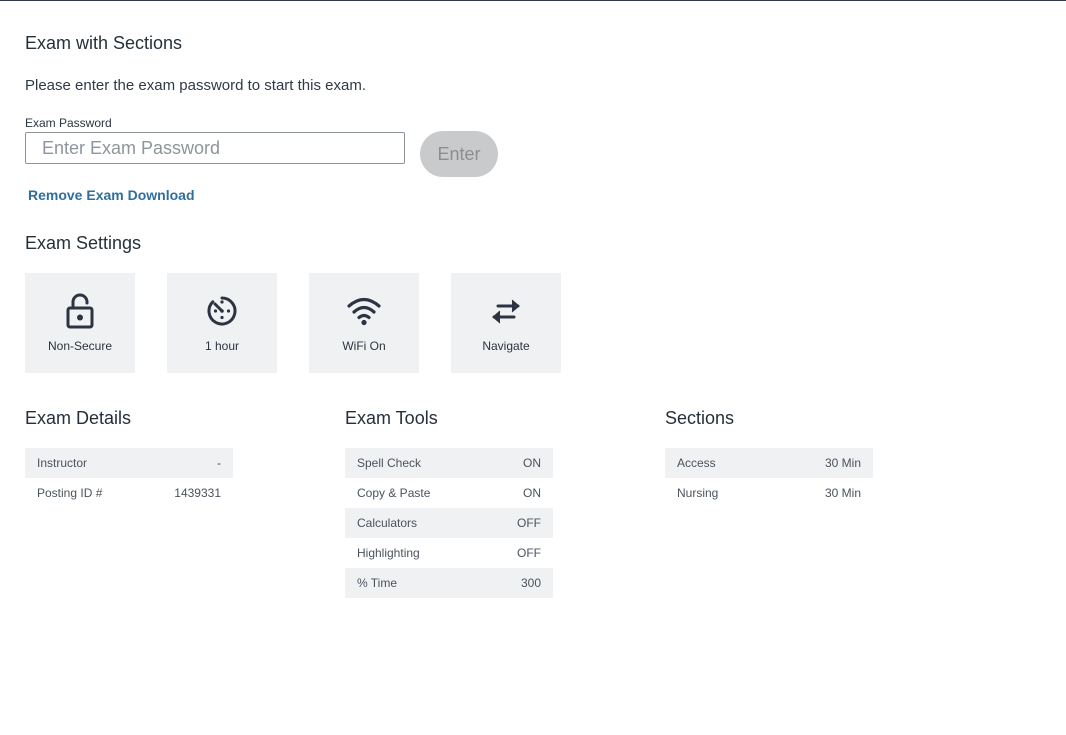 This screenshot has height=735, width=1066. I want to click on enter-button: Enter, so click(459, 154).